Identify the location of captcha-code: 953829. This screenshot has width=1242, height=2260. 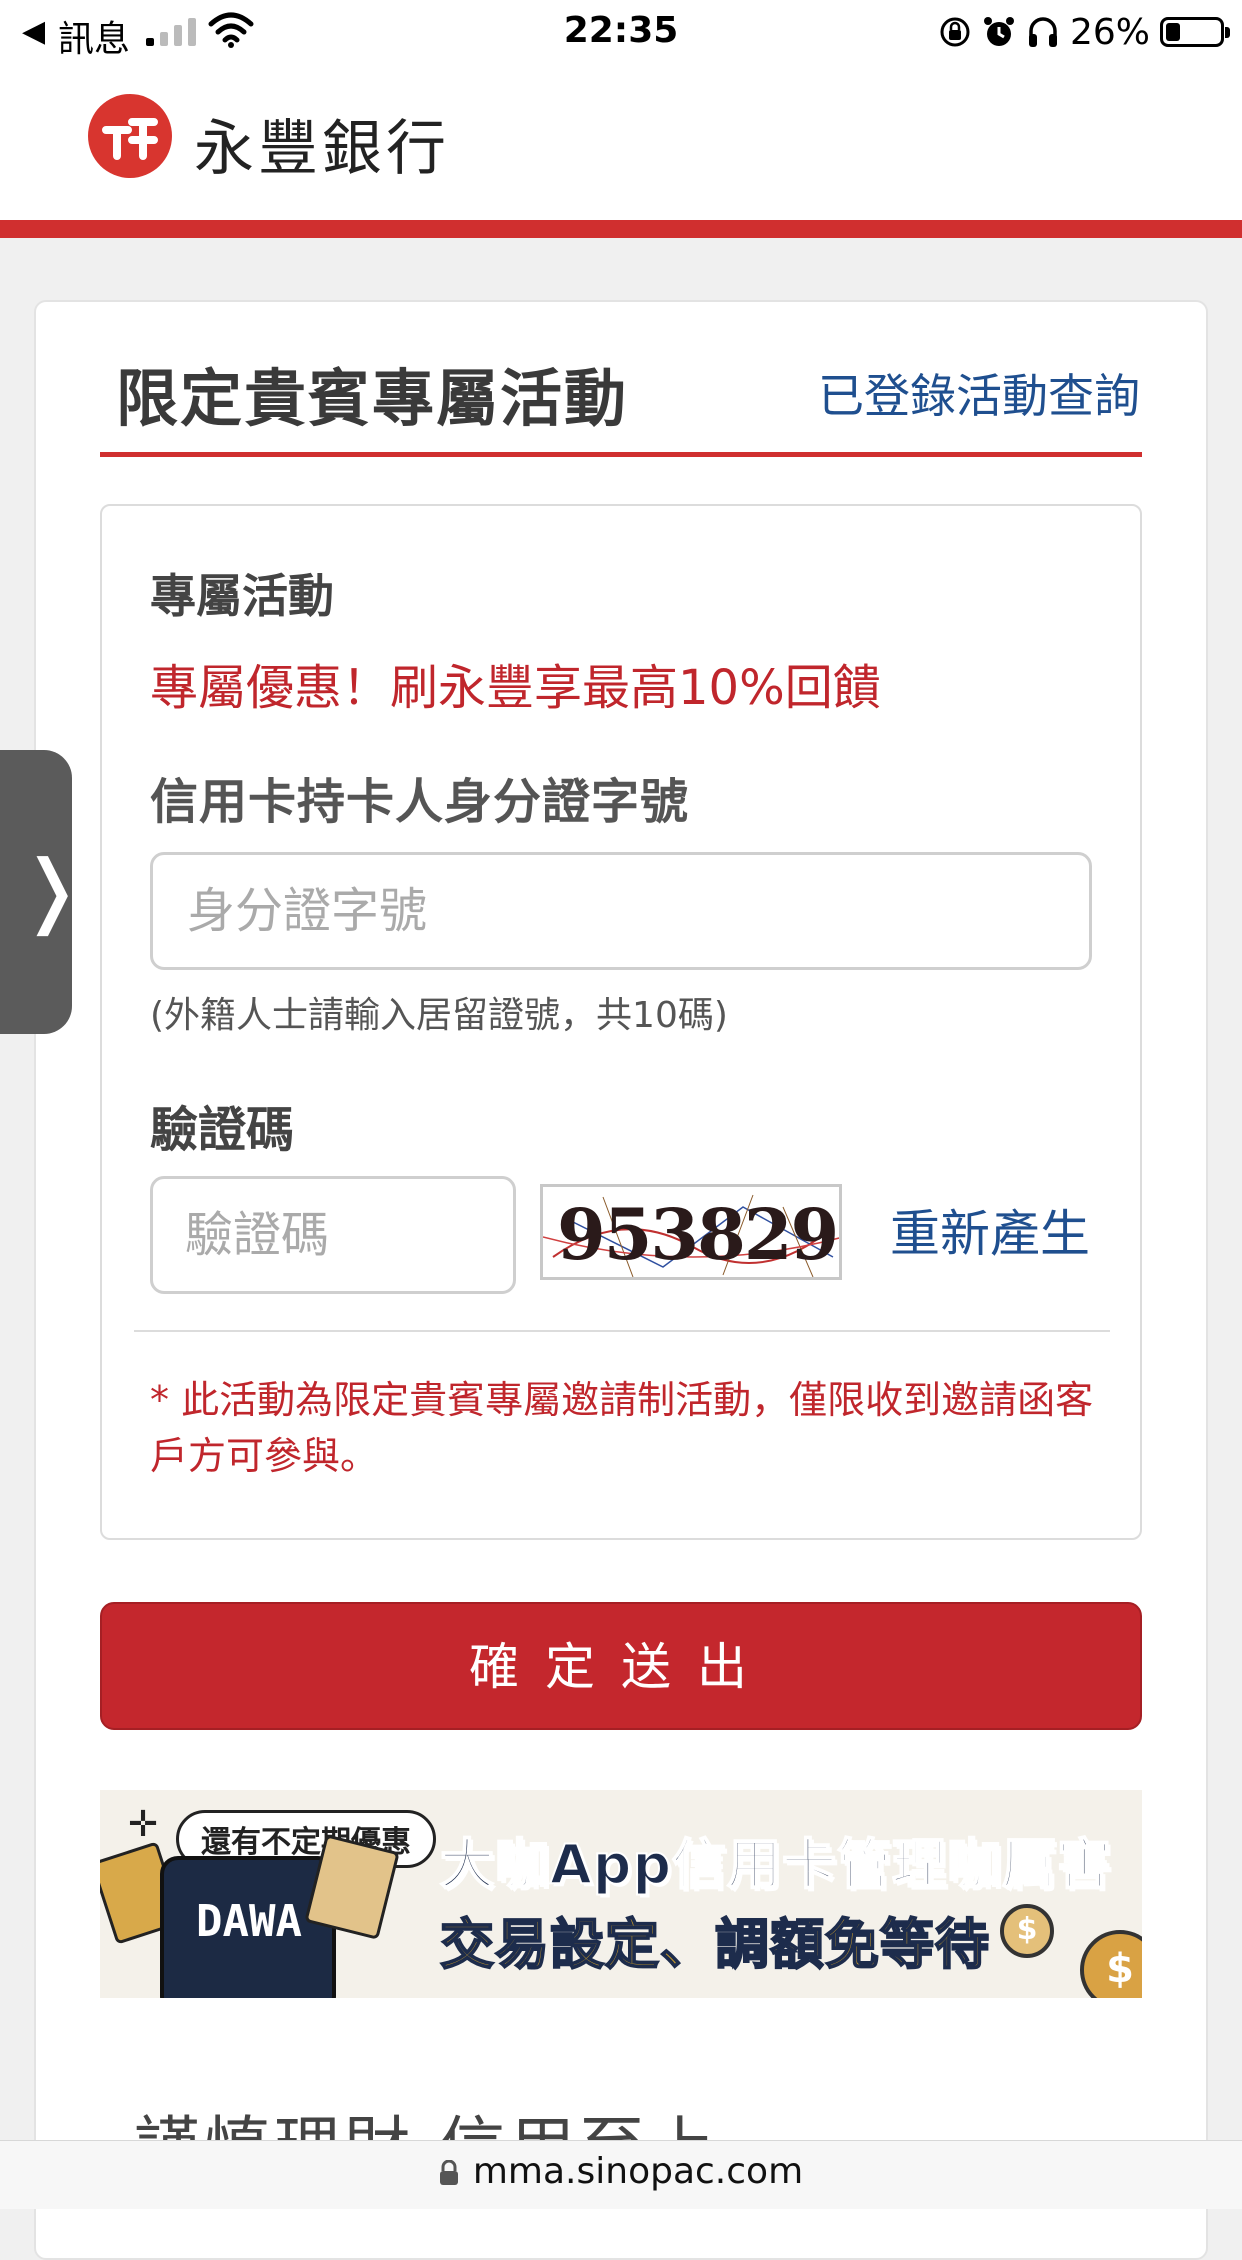
(698, 1234).